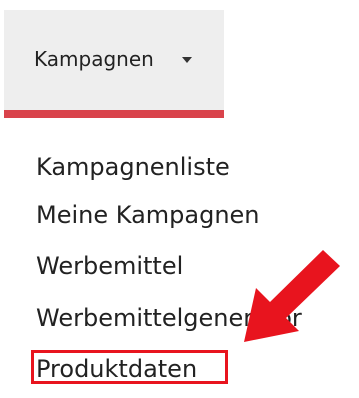 The image size is (359, 398). Describe the element at coordinates (169, 318) in the screenshot. I see `menu-item-werbemittelgenerator: Werbemittelgenerator` at that location.